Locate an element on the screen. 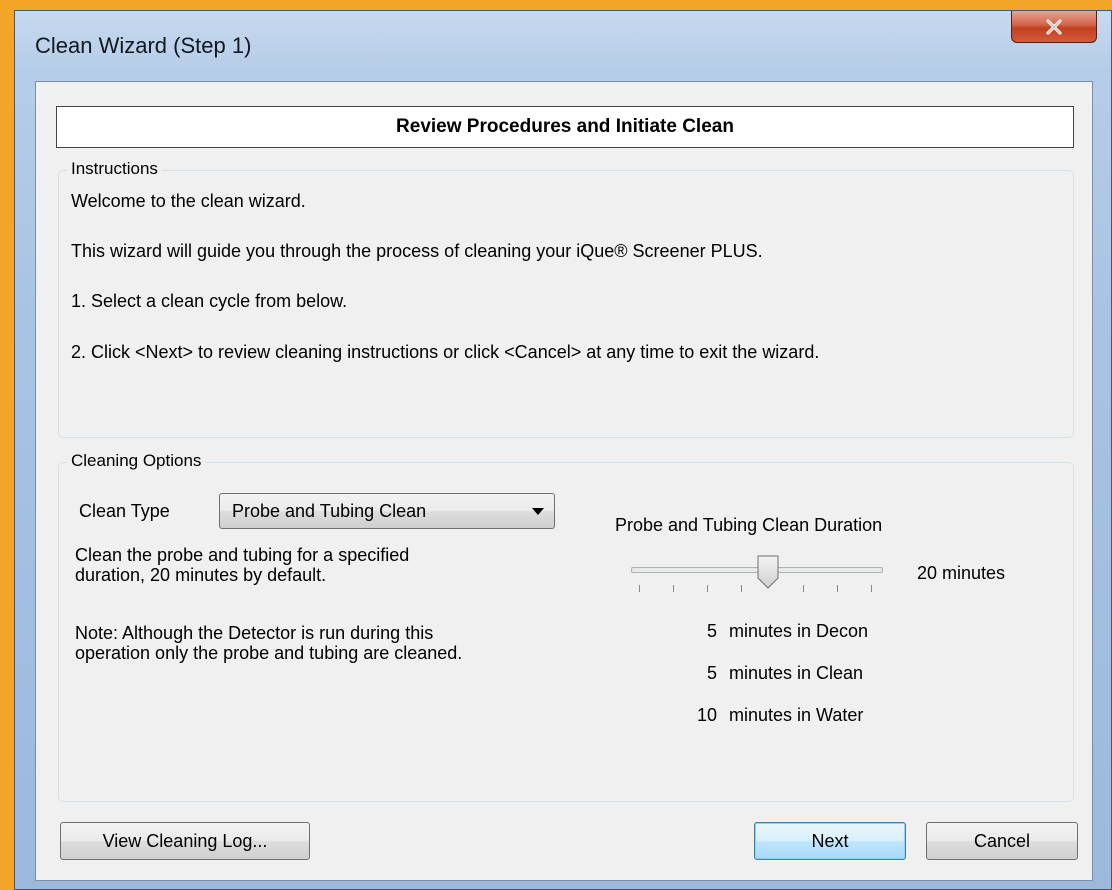  instruction-line: Welcome to the clean wizard. is located at coordinates (188, 201).